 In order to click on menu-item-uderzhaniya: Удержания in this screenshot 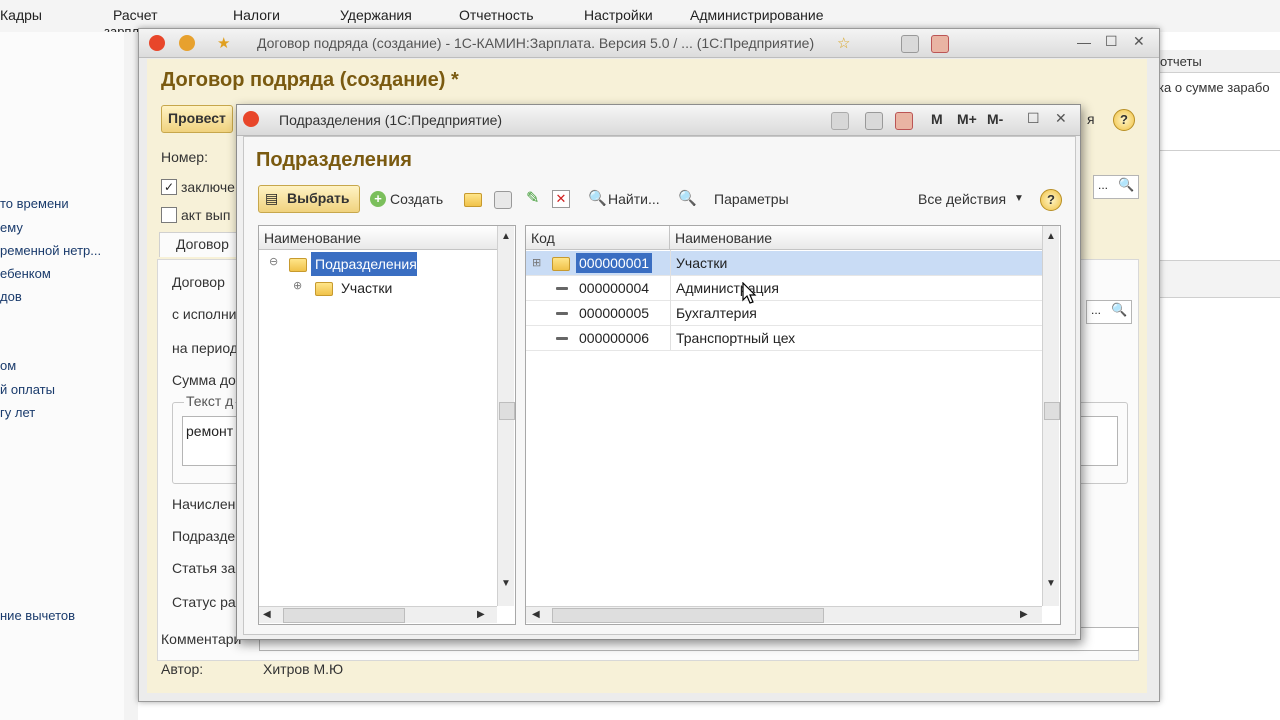, I will do `click(376, 15)`.